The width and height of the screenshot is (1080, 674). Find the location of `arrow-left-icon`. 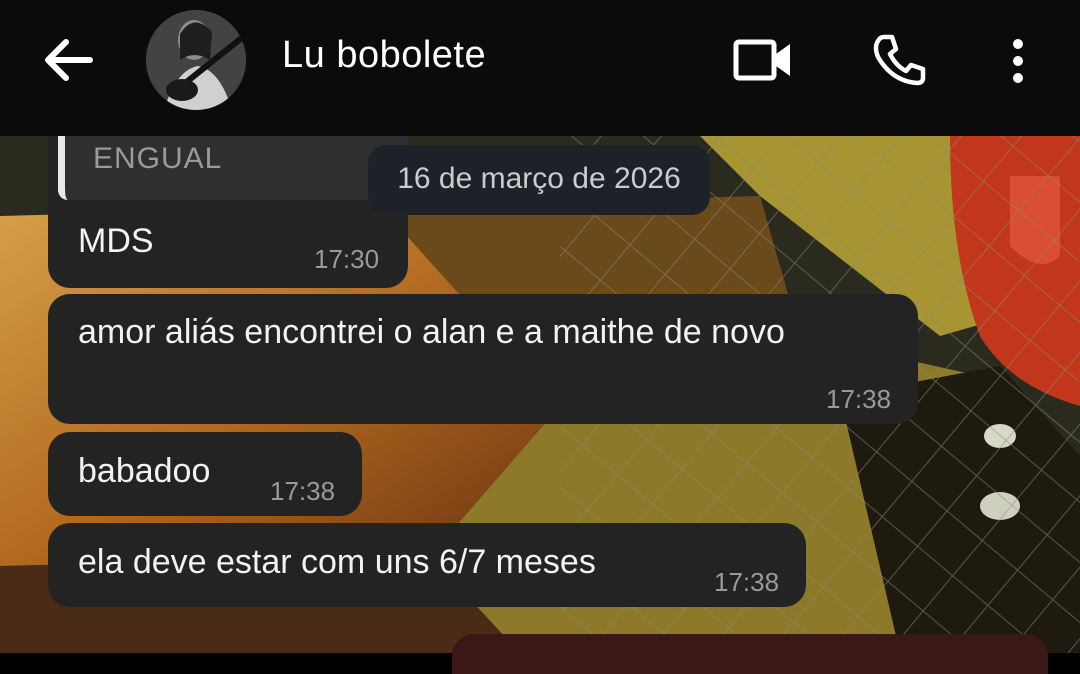

arrow-left-icon is located at coordinates (69, 60).